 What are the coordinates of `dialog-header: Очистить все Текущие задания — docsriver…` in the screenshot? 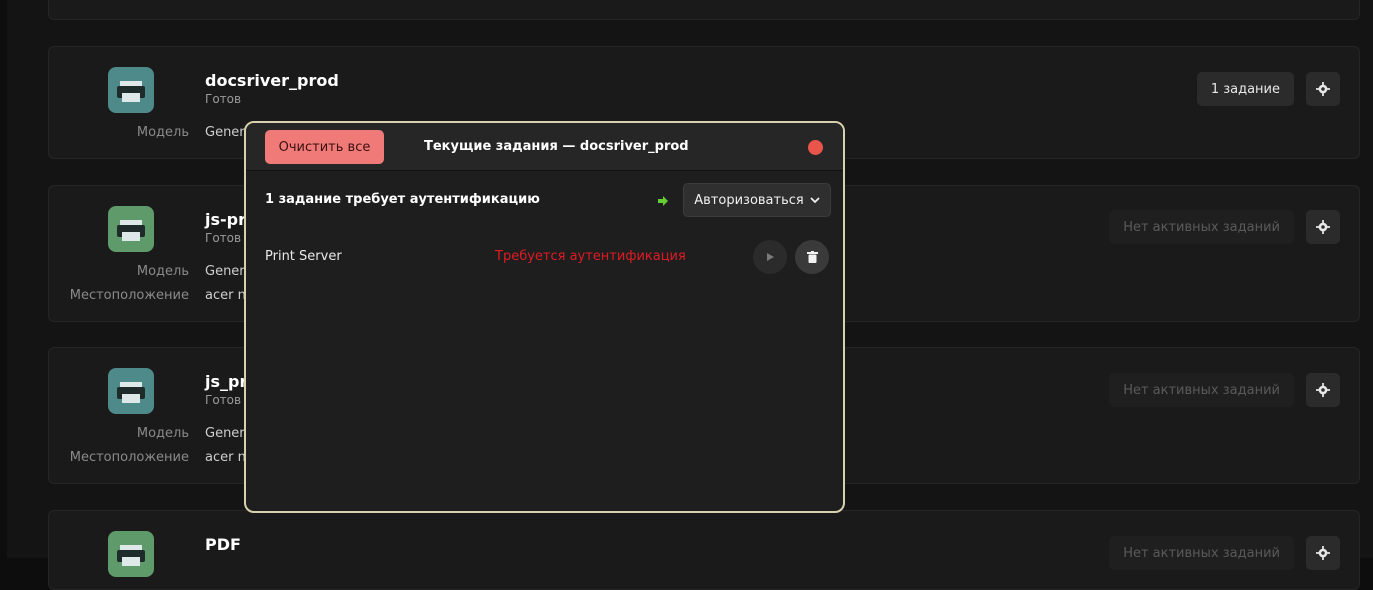 It's located at (544, 147).